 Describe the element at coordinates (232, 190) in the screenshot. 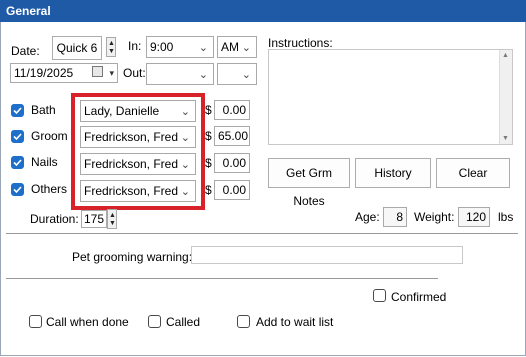

I see `others-amount-field: 0.00` at that location.